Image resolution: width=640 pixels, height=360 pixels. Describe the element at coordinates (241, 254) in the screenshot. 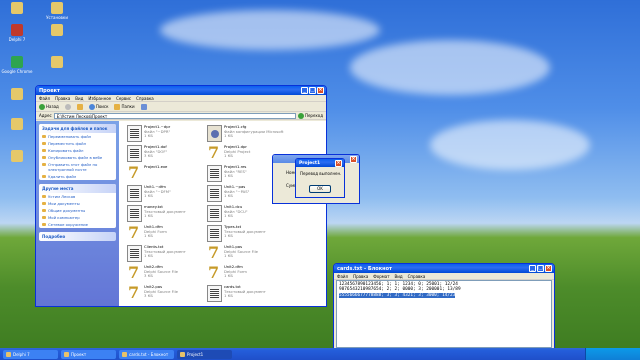

I see `file-meta: Unit1.pas Delphi Source File 1 КБ` at that location.